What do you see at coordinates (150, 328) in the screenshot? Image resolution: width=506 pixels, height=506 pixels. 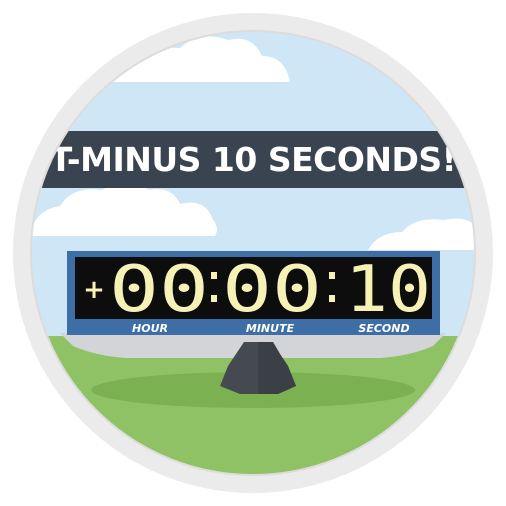 I see `hour-label: HOUR` at bounding box center [150, 328].